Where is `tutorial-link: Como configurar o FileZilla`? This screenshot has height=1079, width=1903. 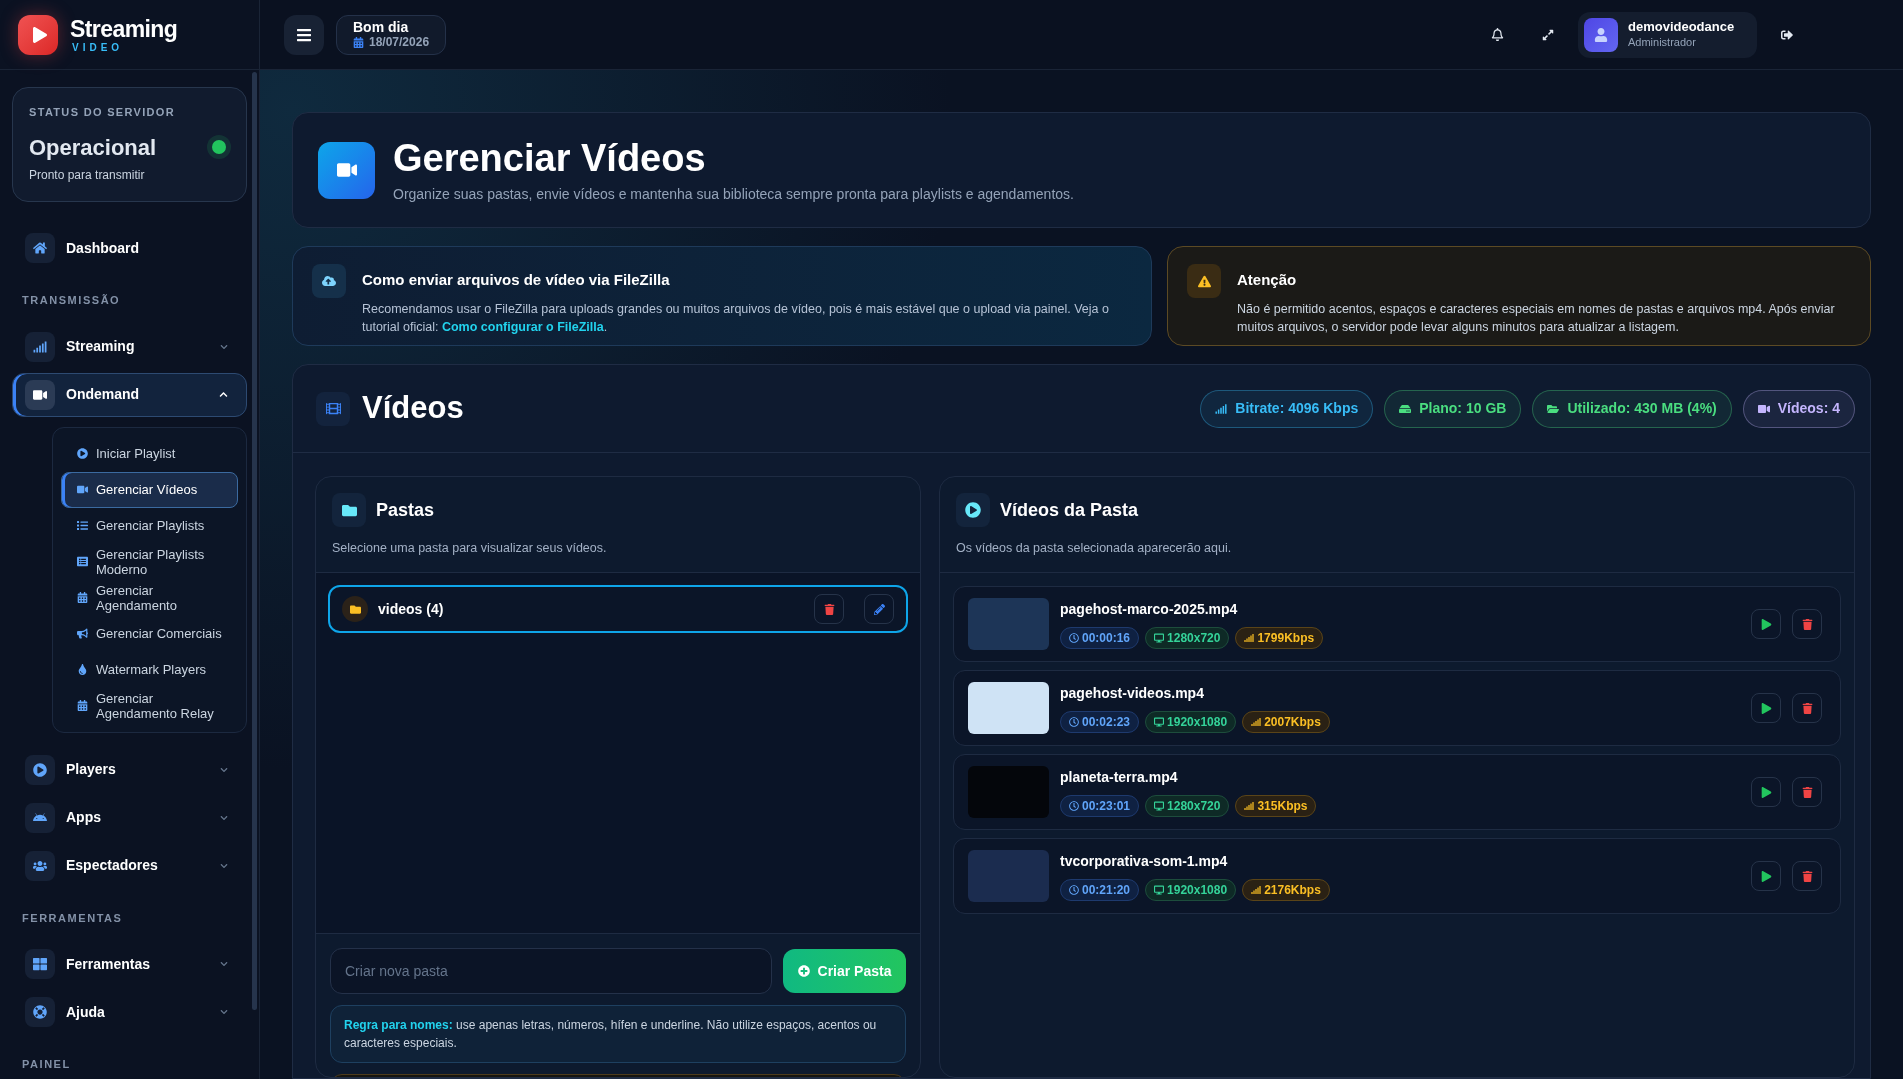
tutorial-link: Como configurar o FileZilla is located at coordinates (522, 326).